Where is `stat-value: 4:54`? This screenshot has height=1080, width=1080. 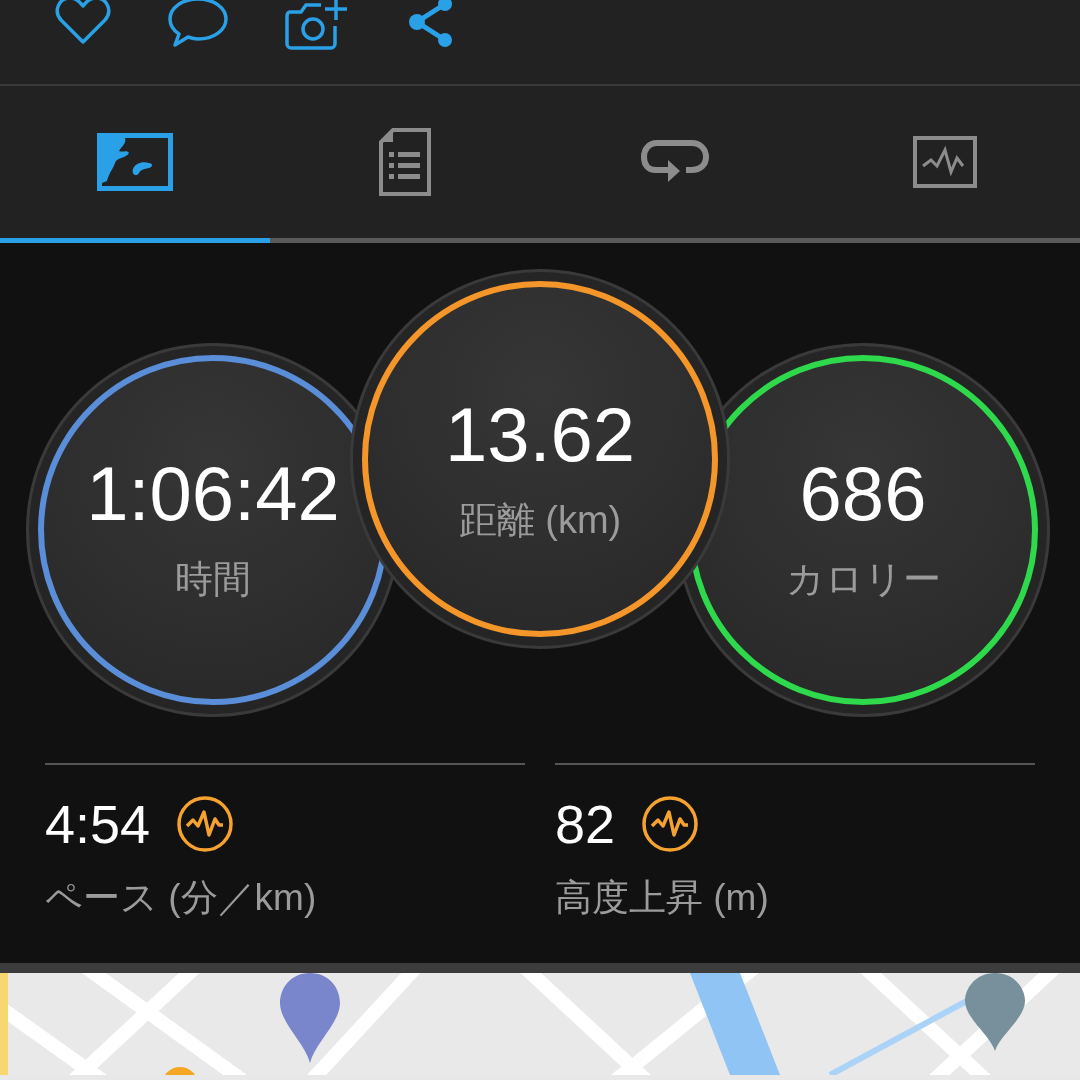 stat-value: 4:54 is located at coordinates (98, 824).